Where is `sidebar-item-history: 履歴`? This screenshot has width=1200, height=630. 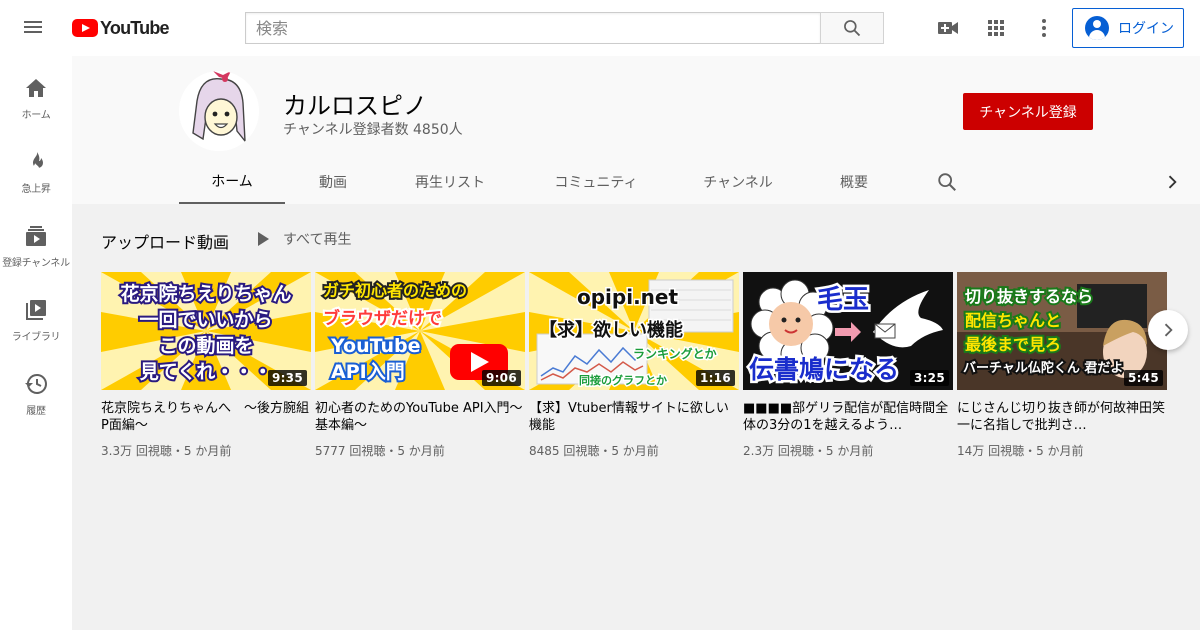
sidebar-item-history: 履歴 is located at coordinates (36, 389).